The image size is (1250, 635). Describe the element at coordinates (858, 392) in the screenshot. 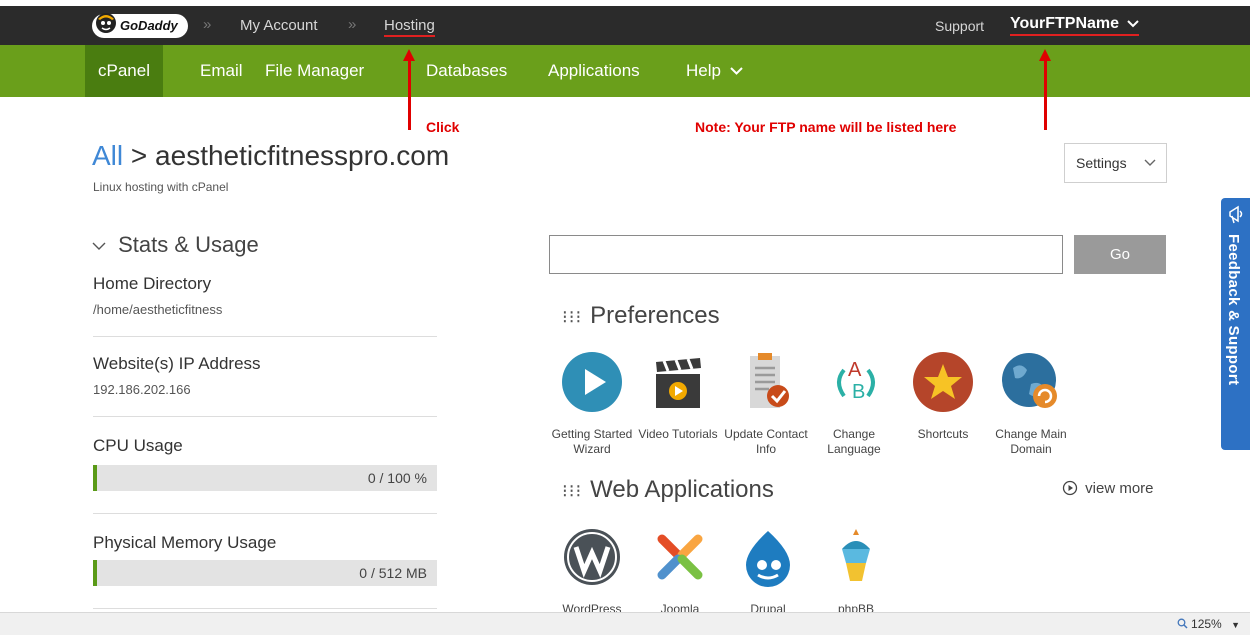

I see `svg-text: B` at that location.